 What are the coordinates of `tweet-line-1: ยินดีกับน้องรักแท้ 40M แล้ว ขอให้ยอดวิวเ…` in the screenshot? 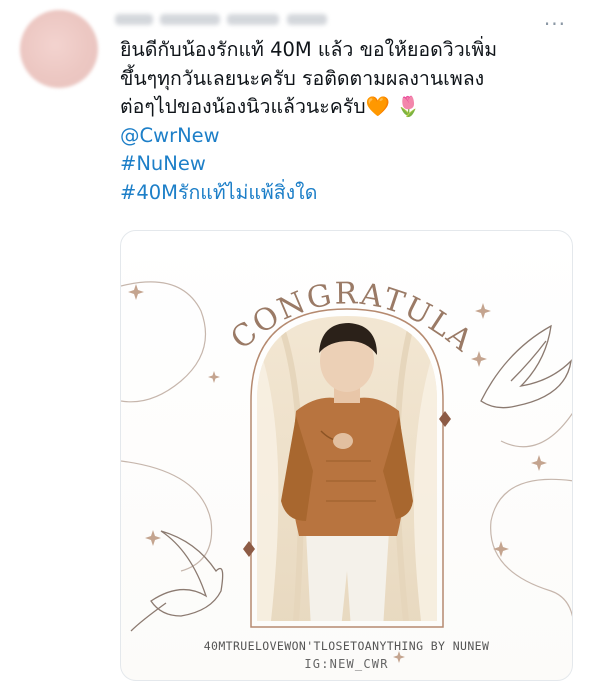 It's located at (309, 49).